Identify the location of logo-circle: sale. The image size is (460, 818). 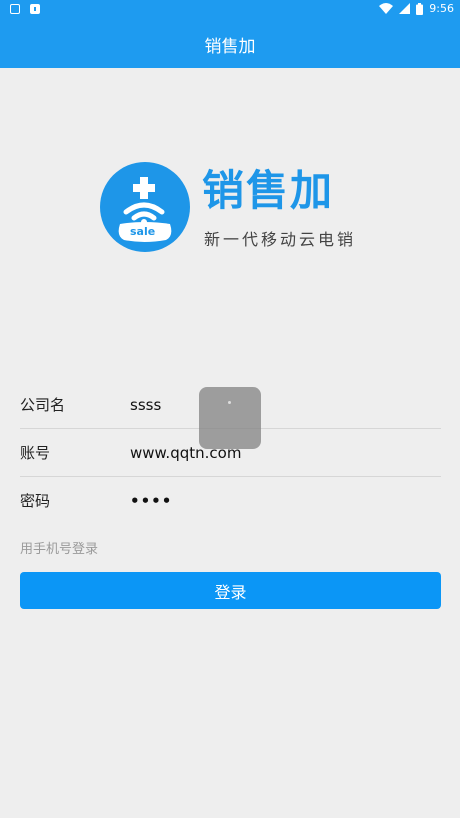
(145, 207).